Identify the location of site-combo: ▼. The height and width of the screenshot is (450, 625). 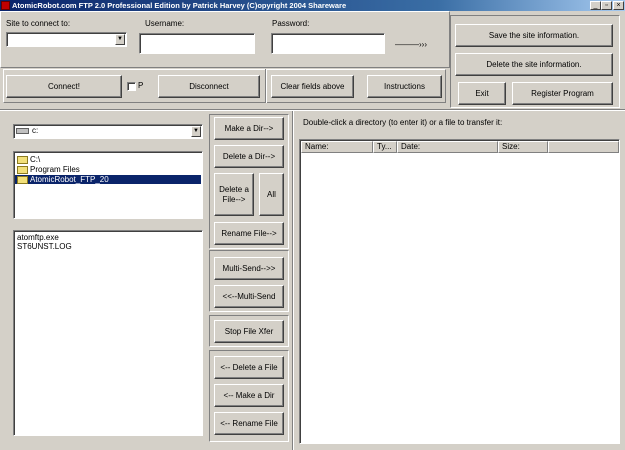
(66, 39).